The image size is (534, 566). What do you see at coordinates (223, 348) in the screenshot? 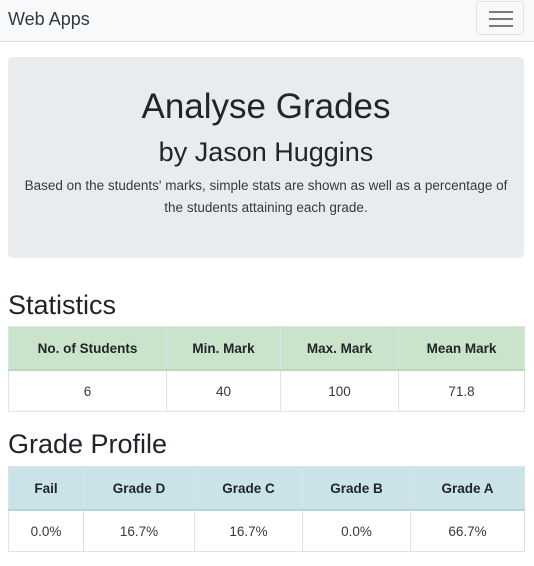
I see `header-min-mark: Min. Mark` at bounding box center [223, 348].